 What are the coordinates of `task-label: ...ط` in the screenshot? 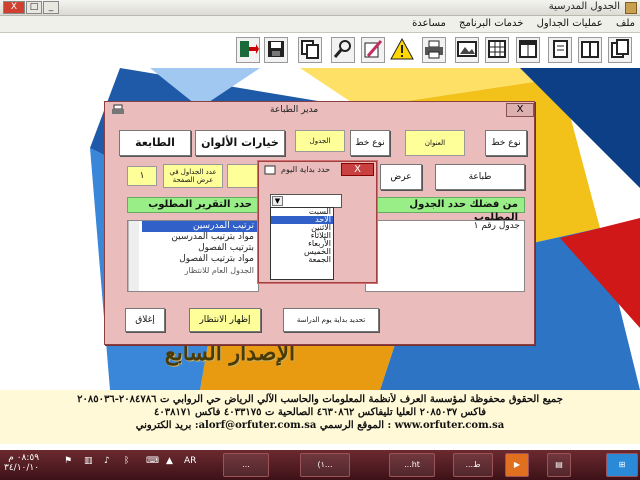 It's located at (473, 464).